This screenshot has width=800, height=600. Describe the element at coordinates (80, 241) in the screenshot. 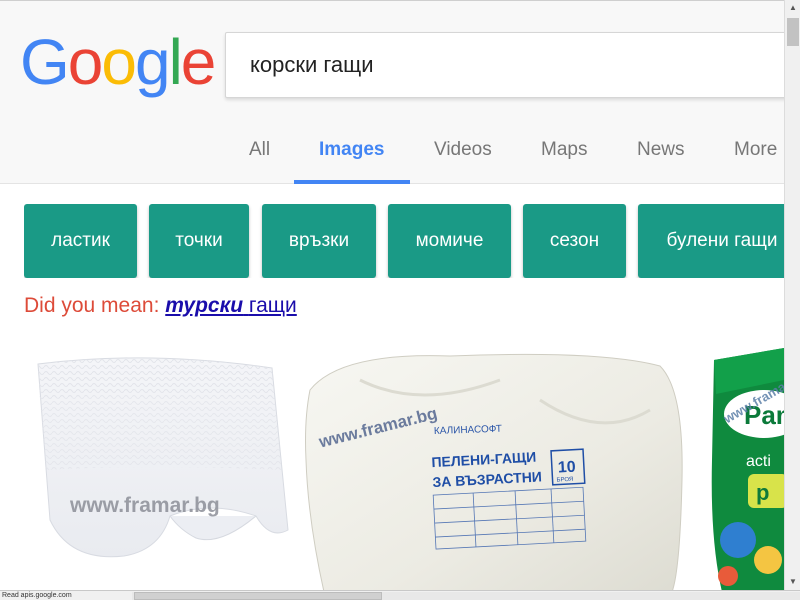

I see `chip-lastik: ластик` at that location.